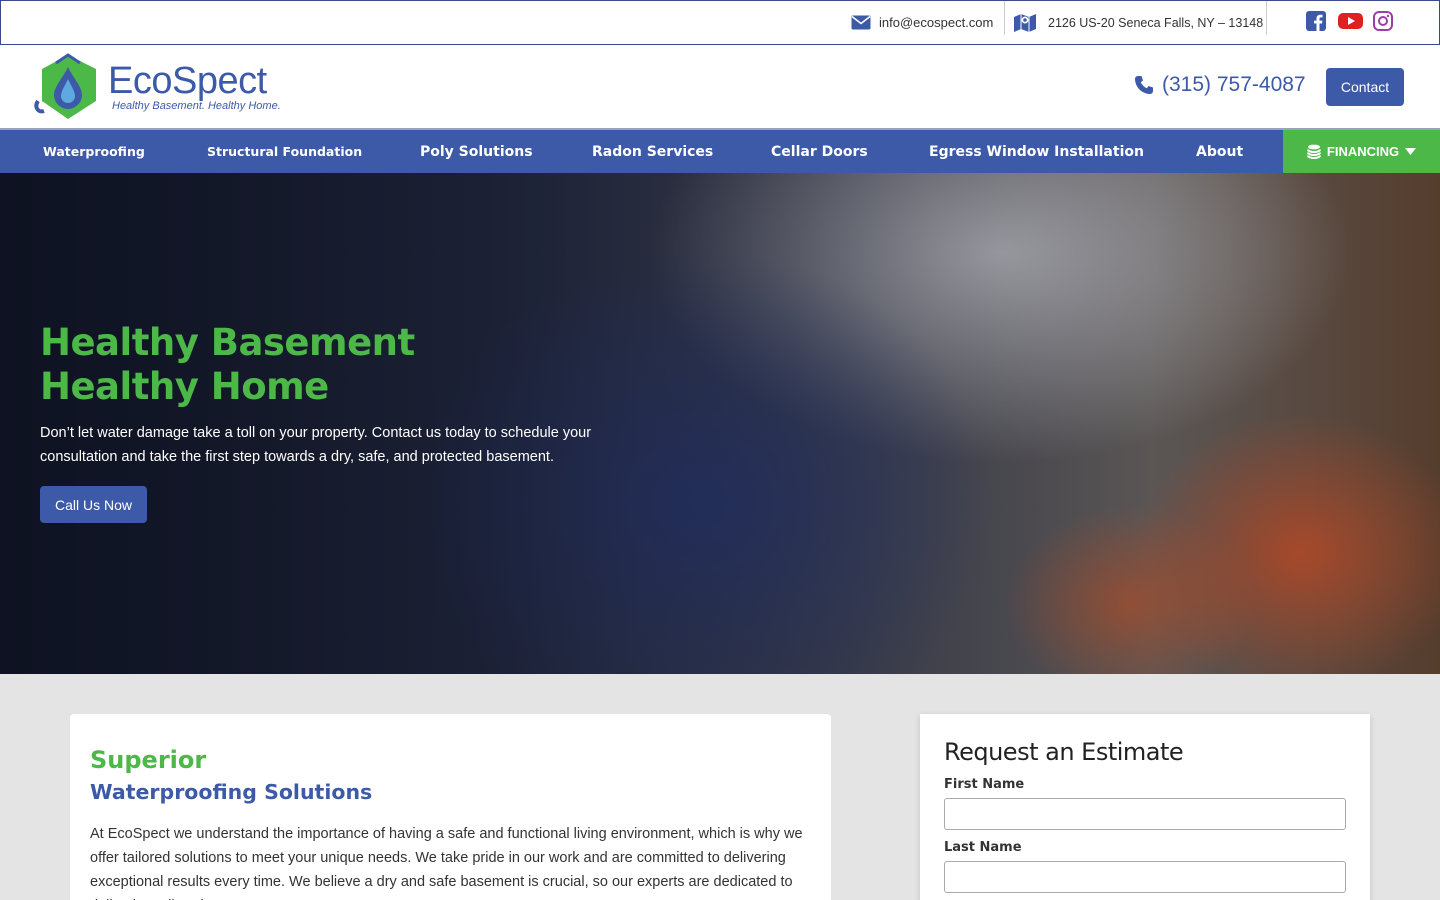 The height and width of the screenshot is (900, 1440). I want to click on coins-icon, so click(1313, 151).